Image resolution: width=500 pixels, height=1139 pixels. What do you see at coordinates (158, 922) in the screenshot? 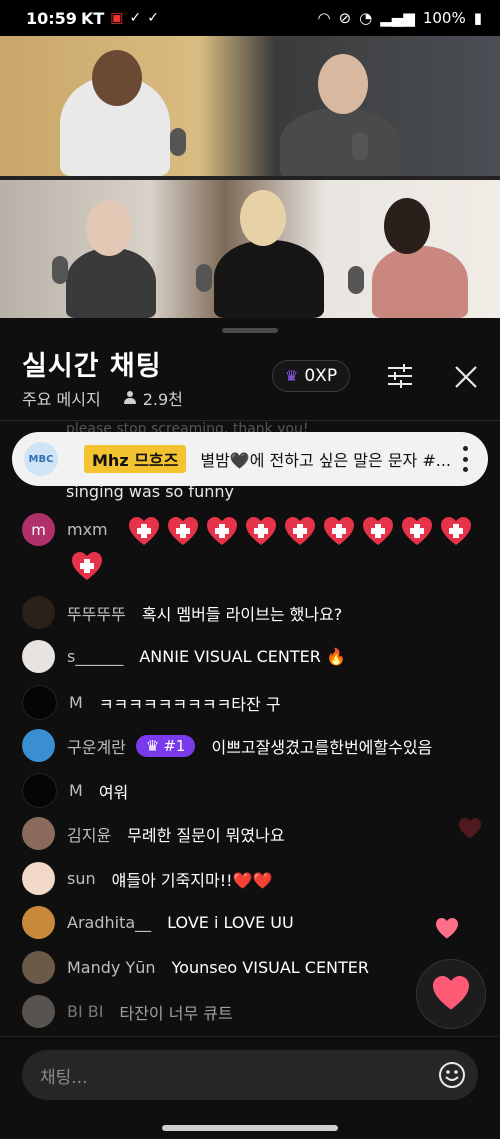
I see `chat-message: Aradhita__ LOVE i LOVE UU` at bounding box center [158, 922].